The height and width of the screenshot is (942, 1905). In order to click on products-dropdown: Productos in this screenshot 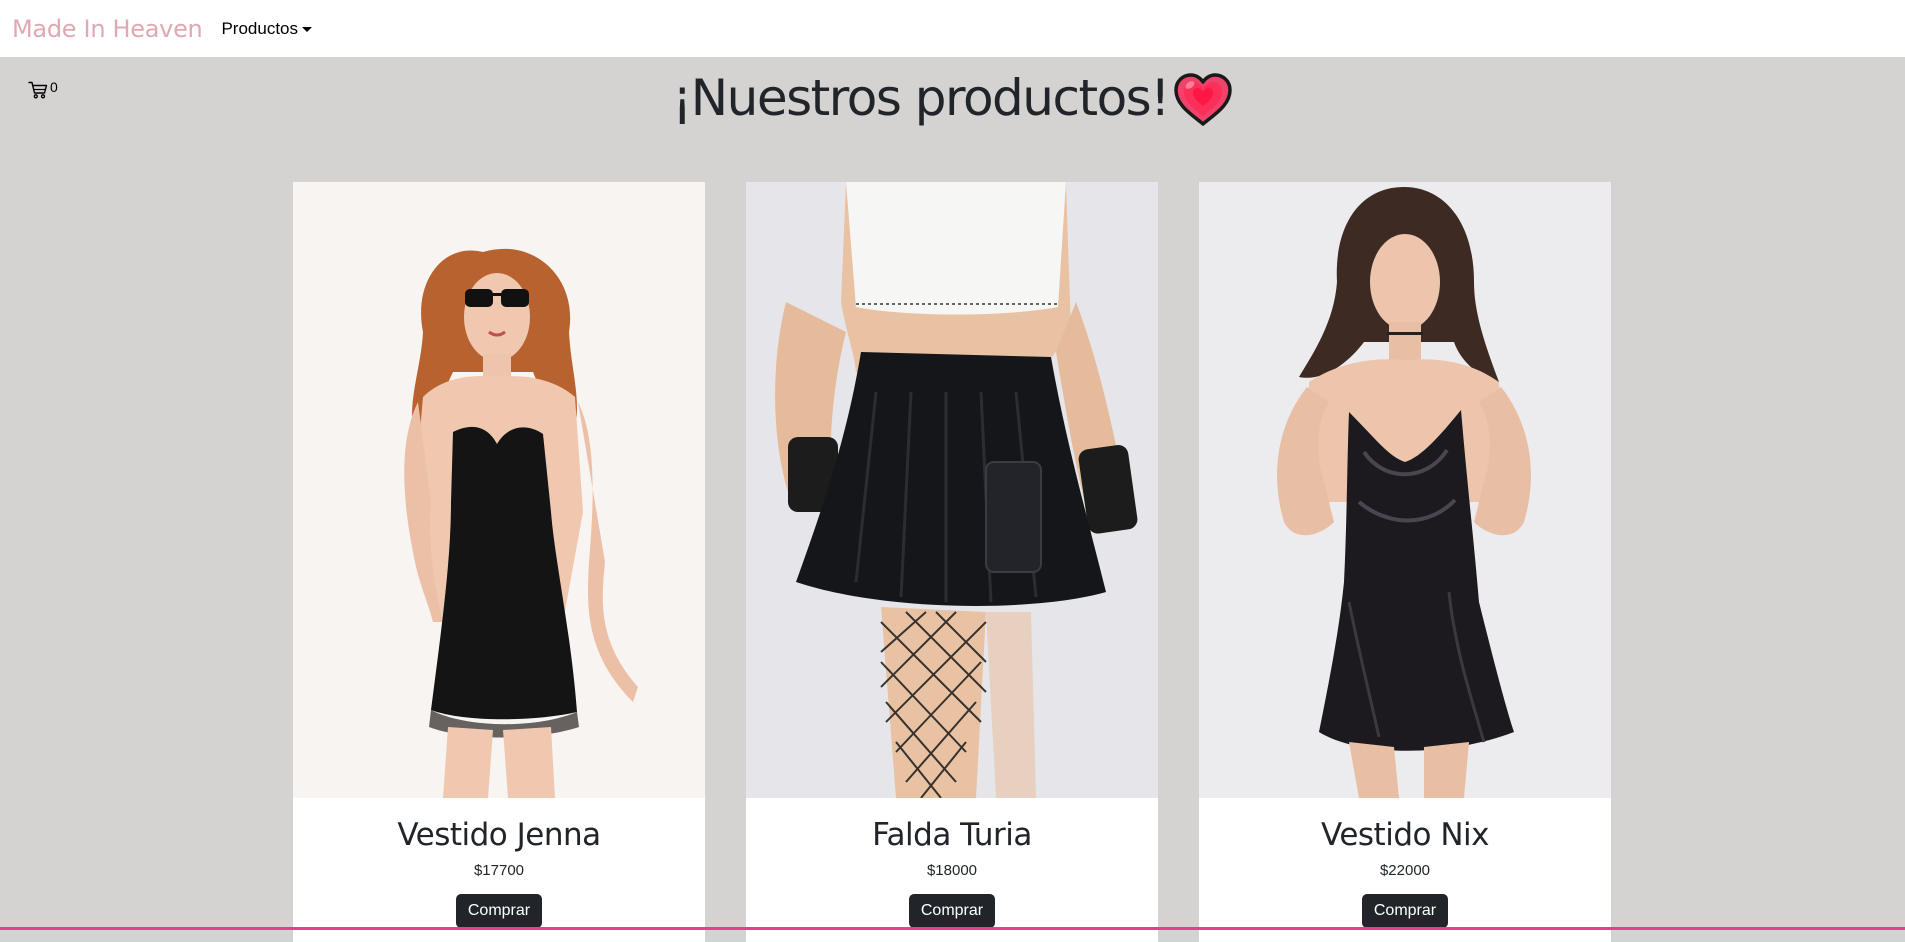, I will do `click(267, 28)`.